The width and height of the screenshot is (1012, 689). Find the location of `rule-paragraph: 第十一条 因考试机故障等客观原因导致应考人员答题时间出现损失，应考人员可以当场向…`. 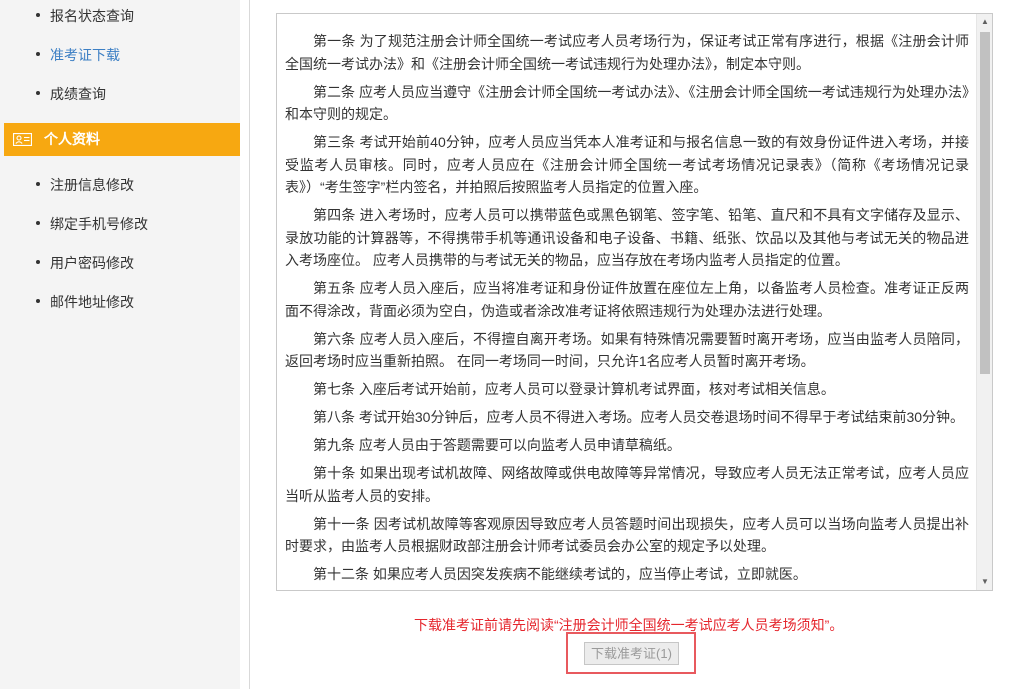

rule-paragraph: 第十一条 因考试机故障等客观原因导致应考人员答题时间出现损失，应考人员可以当场向… is located at coordinates (627, 535).